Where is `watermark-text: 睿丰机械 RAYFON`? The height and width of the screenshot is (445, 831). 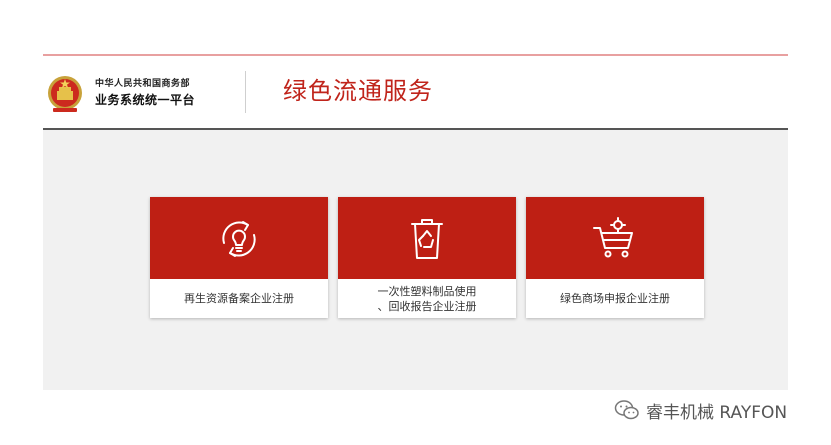 watermark-text: 睿丰机械 RAYFON is located at coordinates (717, 412).